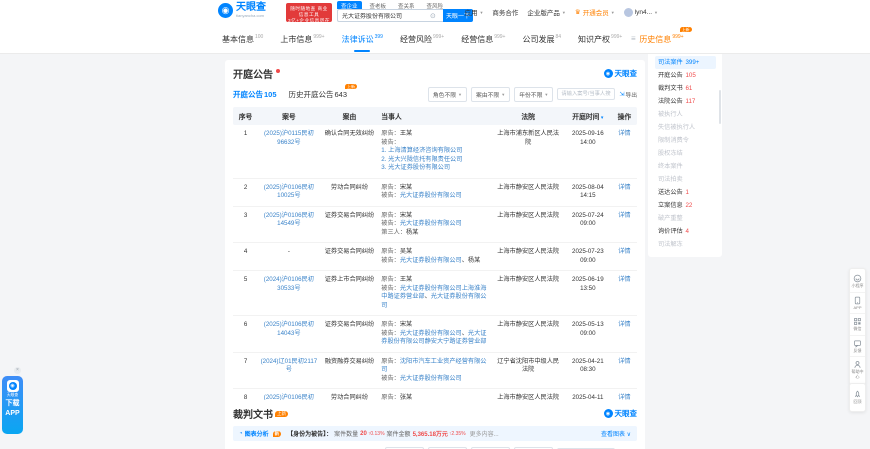 The height and width of the screenshot is (449, 870). Describe the element at coordinates (685, 192) in the screenshot. I see `sidebar-item-送达公告: 送达公告 1` at that location.